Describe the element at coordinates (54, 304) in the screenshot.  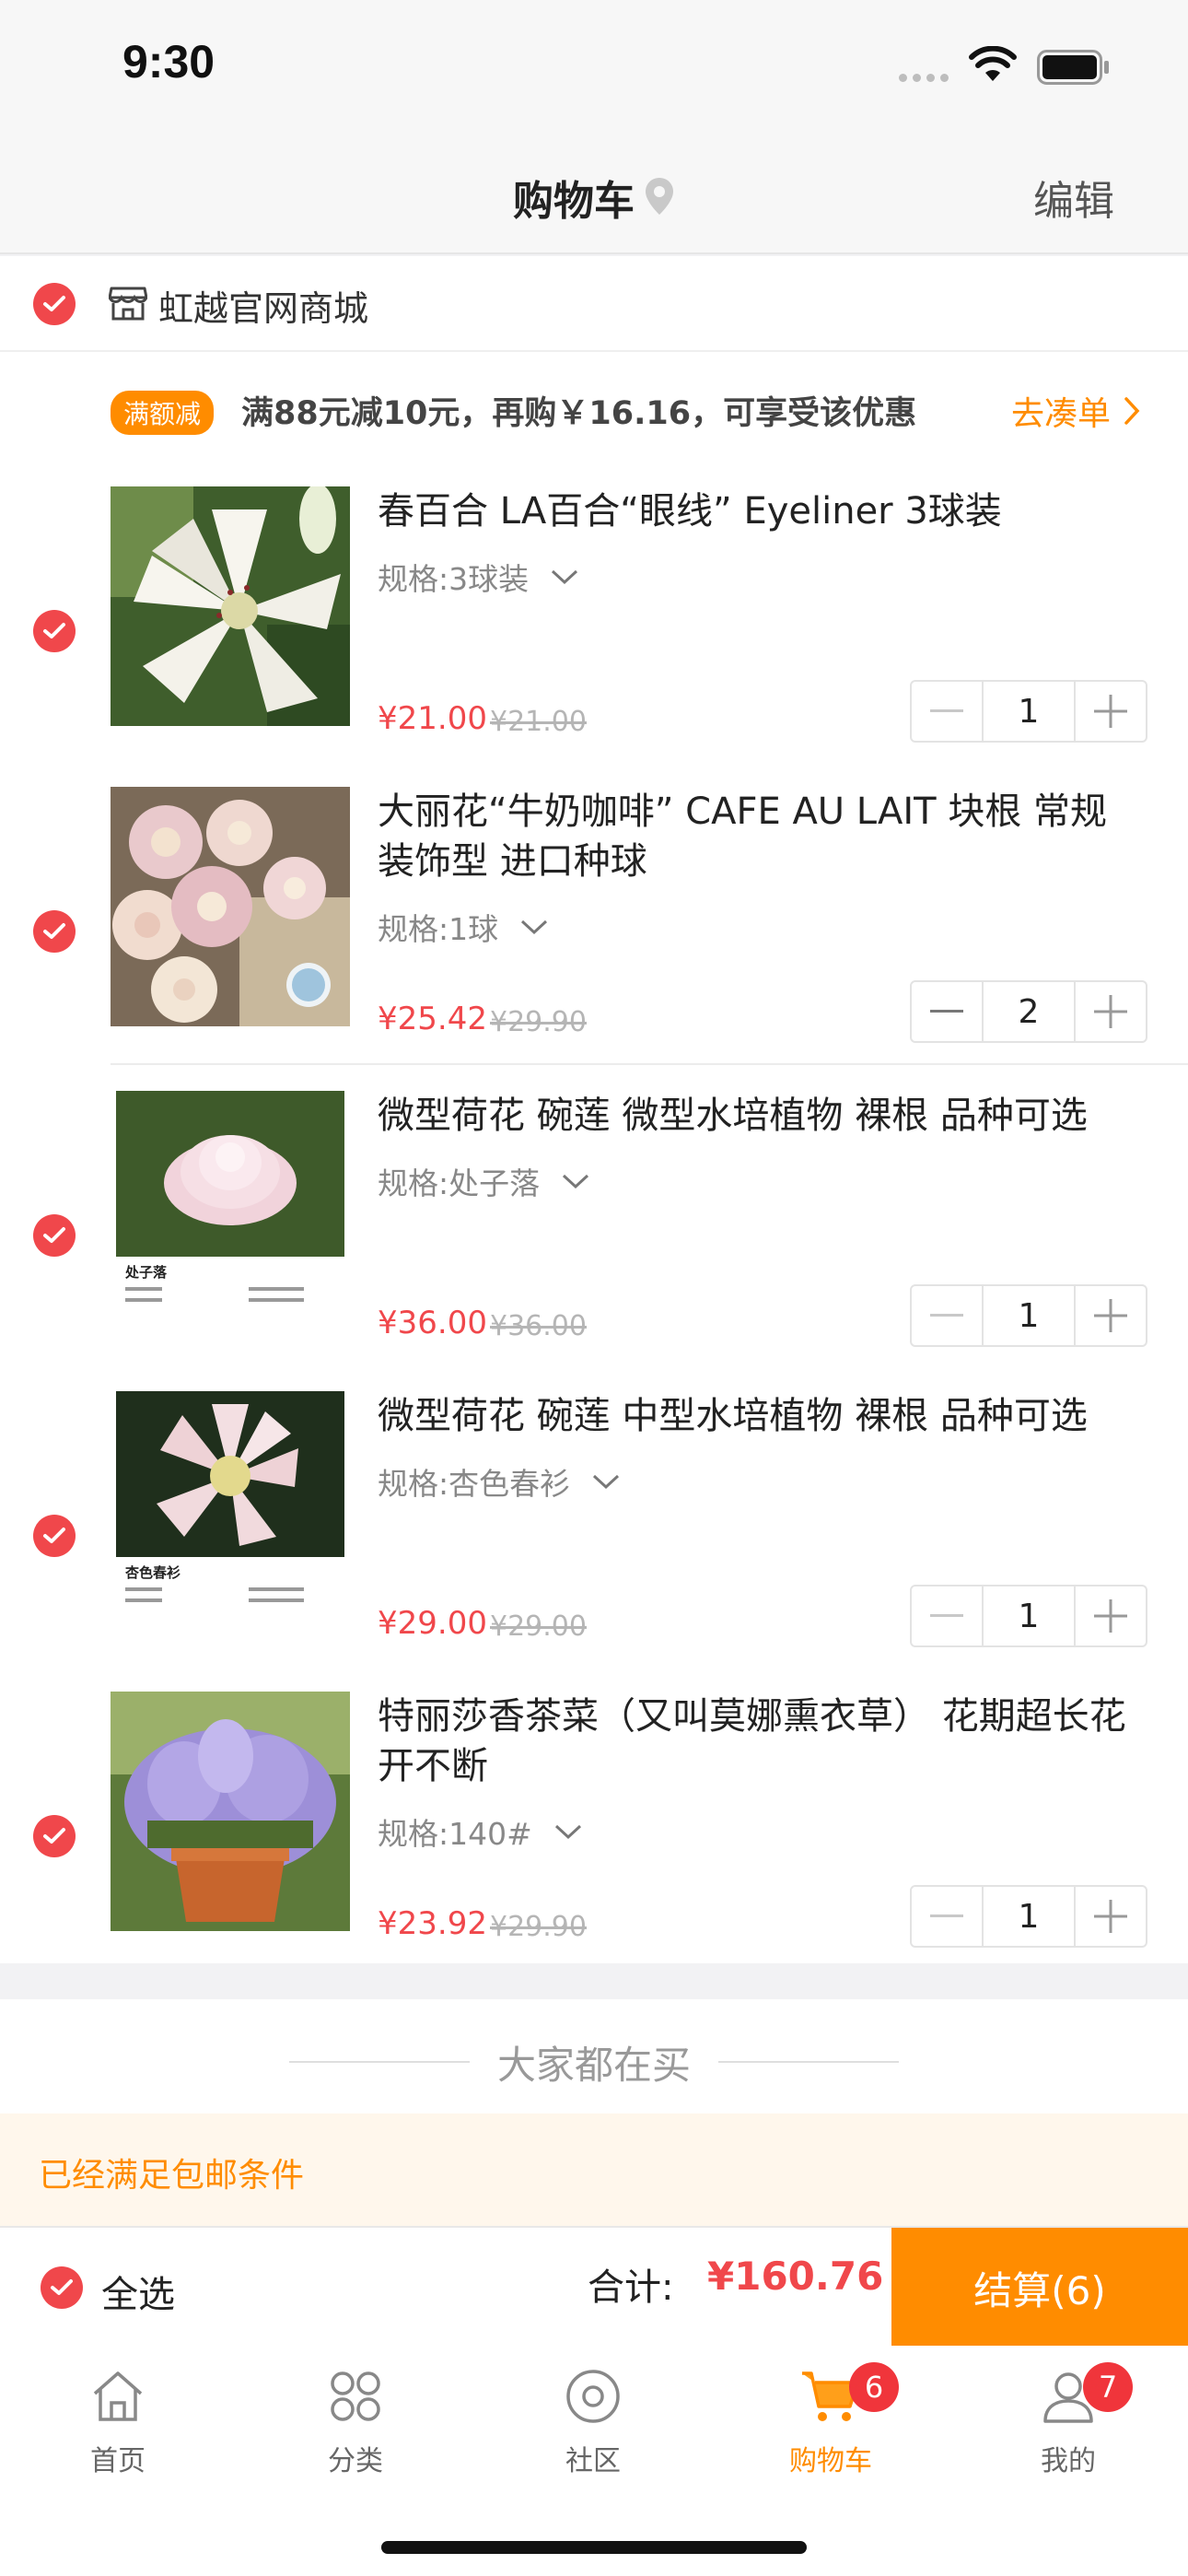
I see `store-checkbox` at that location.